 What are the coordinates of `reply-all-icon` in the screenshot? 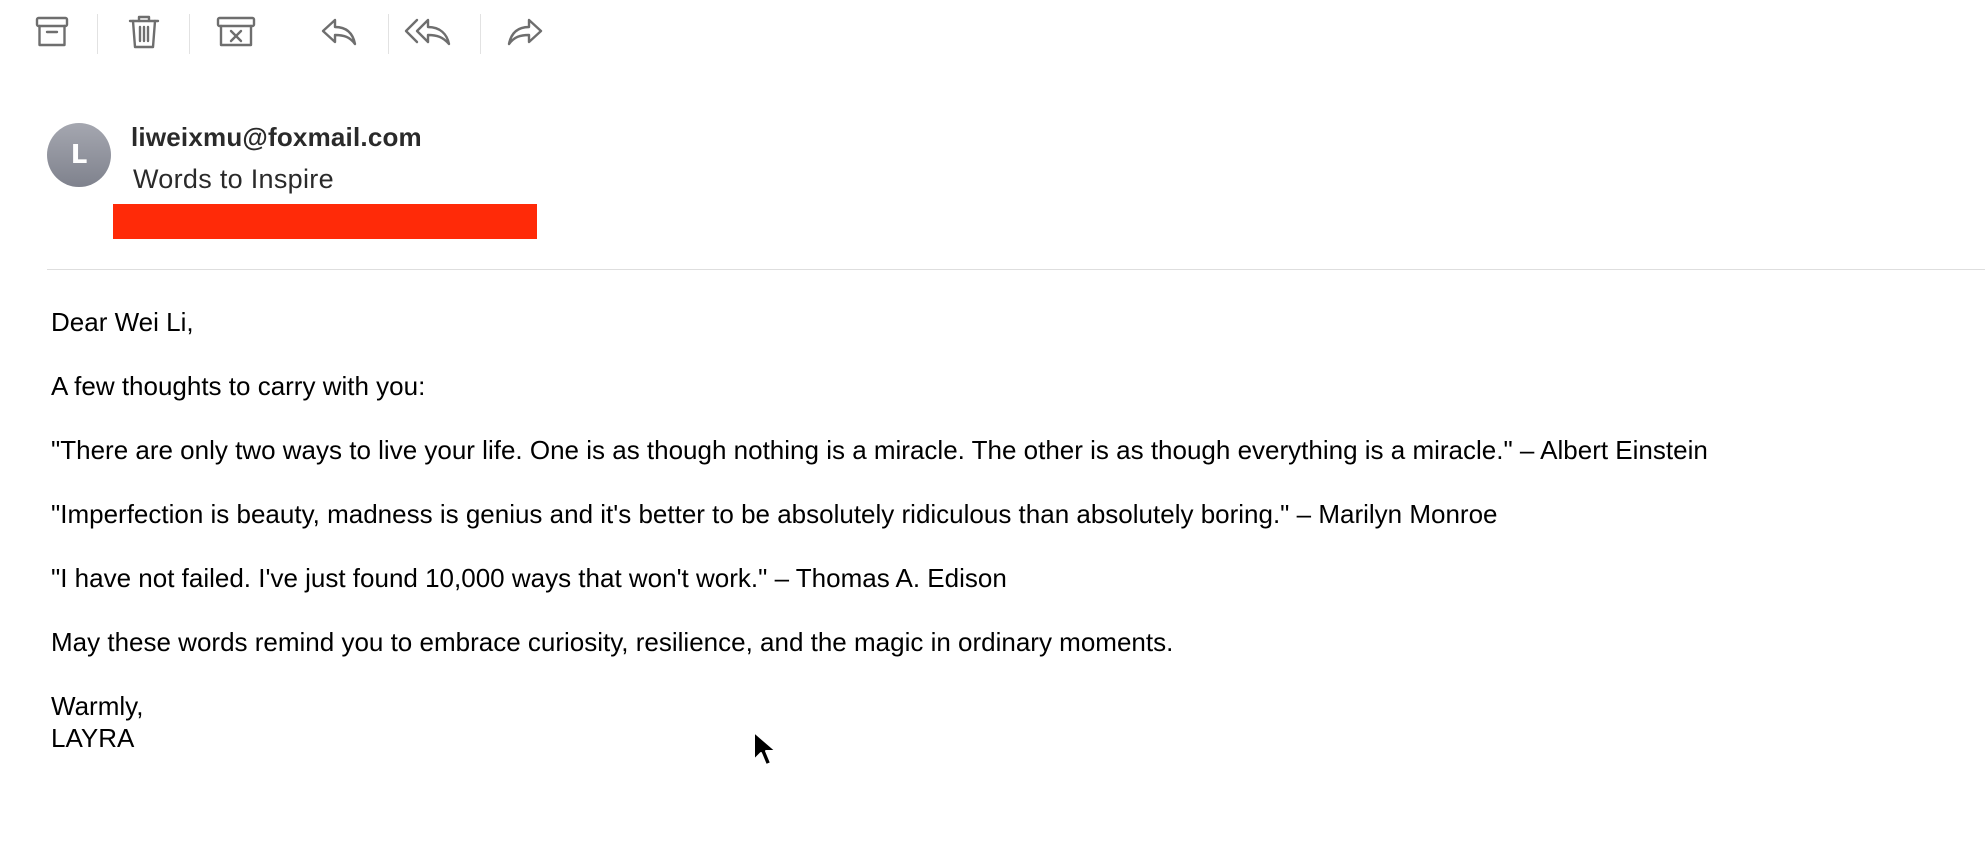 It's located at (428, 32).